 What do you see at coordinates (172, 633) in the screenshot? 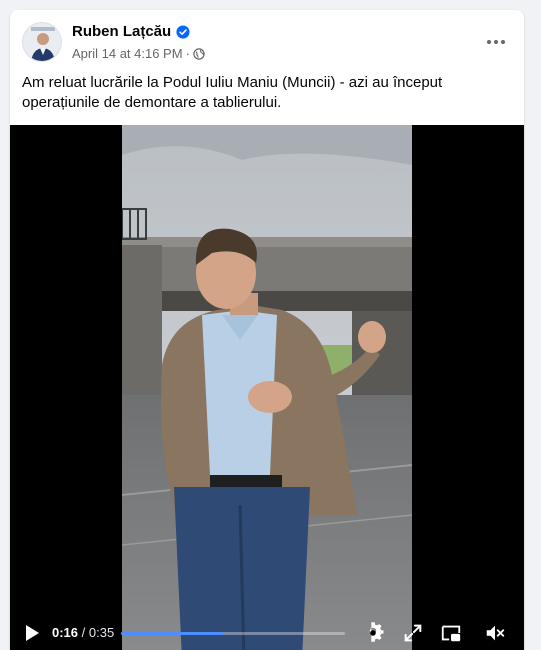
I see `progress-fill` at bounding box center [172, 633].